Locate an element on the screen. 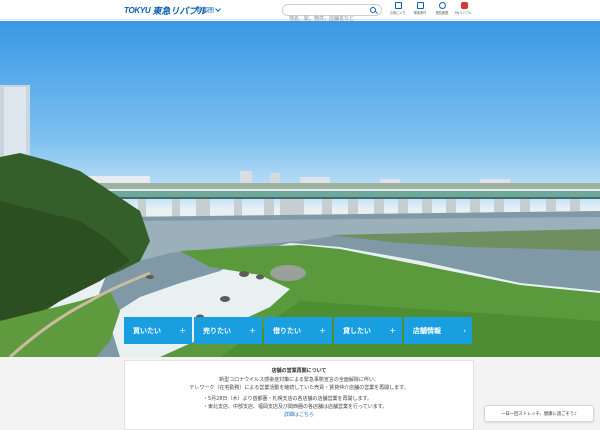 Image resolution: width=600 pixels, height=430 pixels. store-info-button: 店舗情報 › is located at coordinates (438, 330).